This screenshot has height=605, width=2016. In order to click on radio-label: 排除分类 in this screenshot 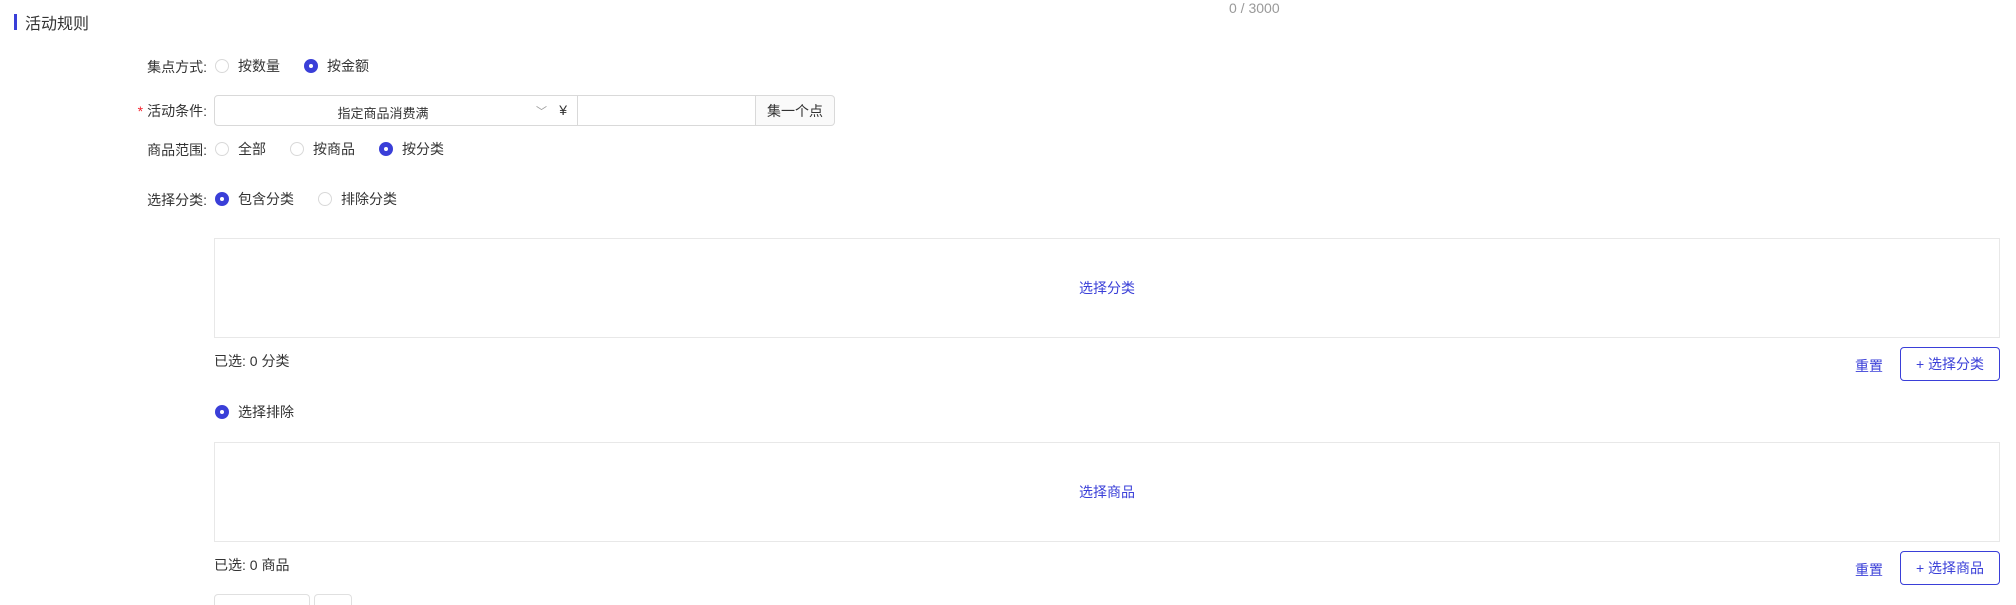, I will do `click(369, 199)`.